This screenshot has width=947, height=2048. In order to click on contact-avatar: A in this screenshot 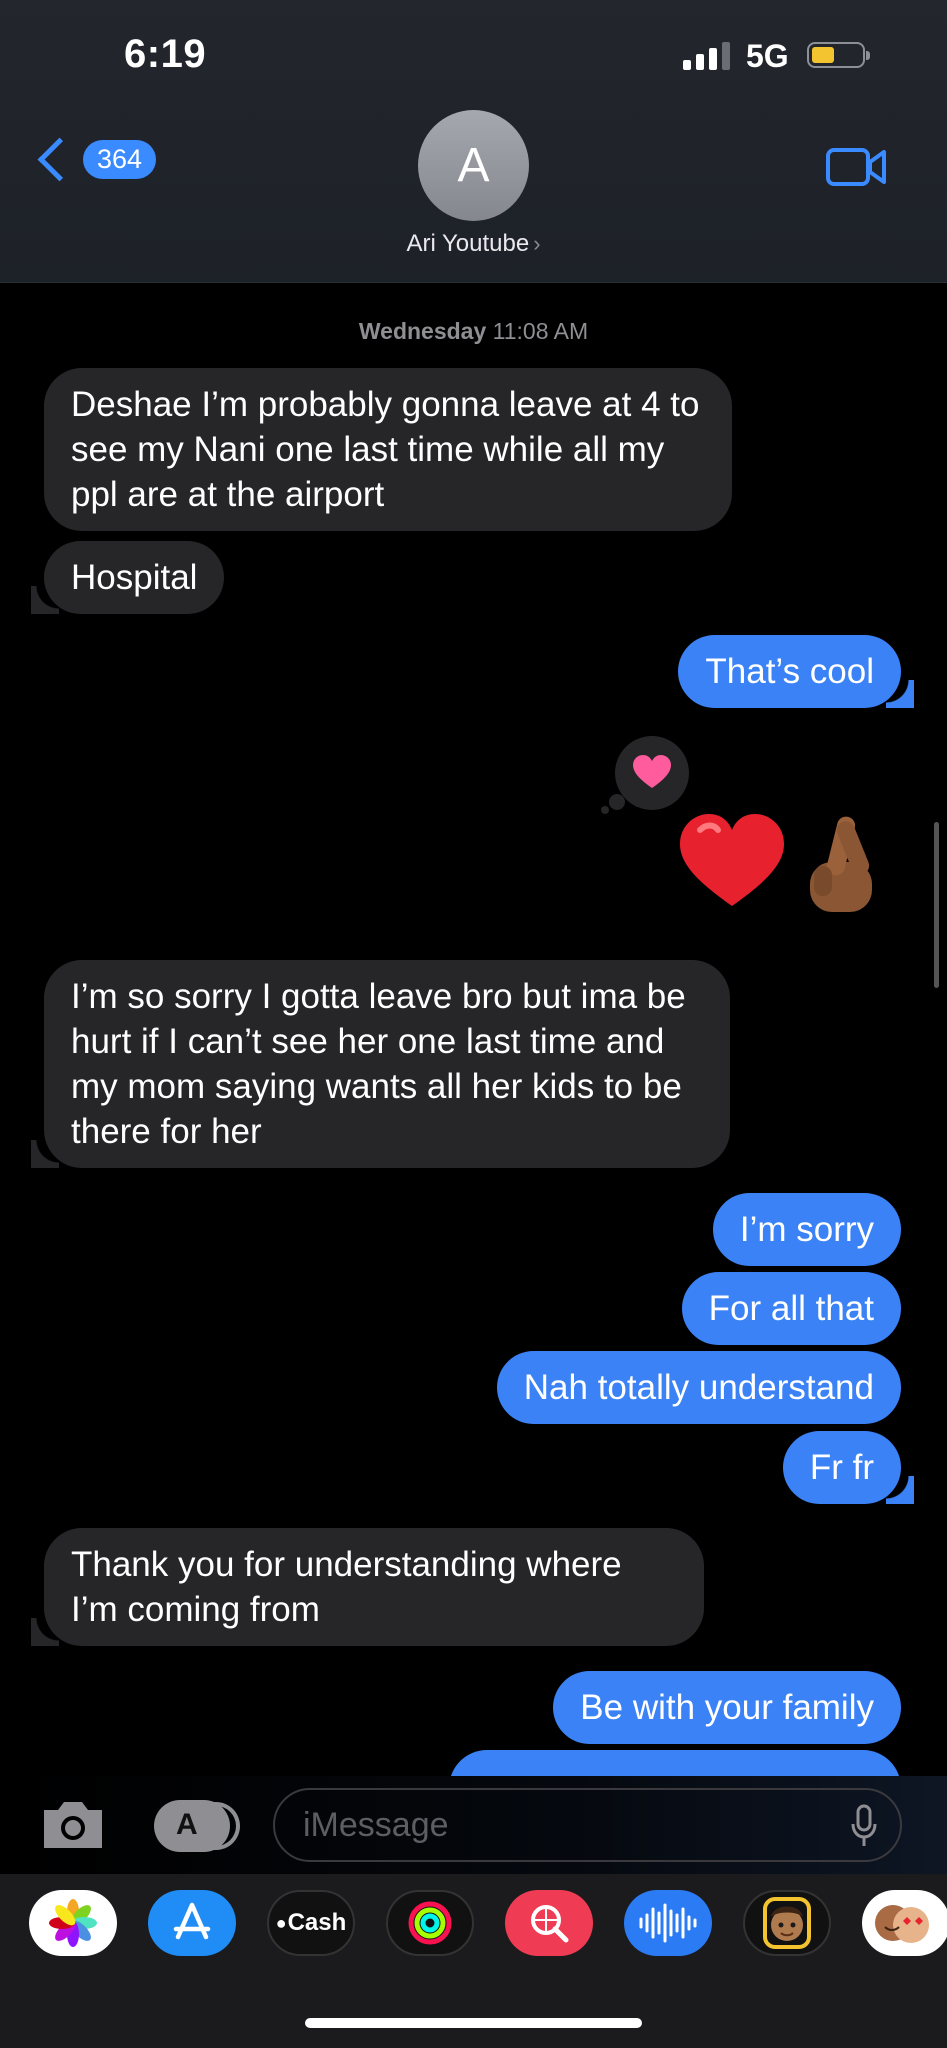, I will do `click(473, 165)`.